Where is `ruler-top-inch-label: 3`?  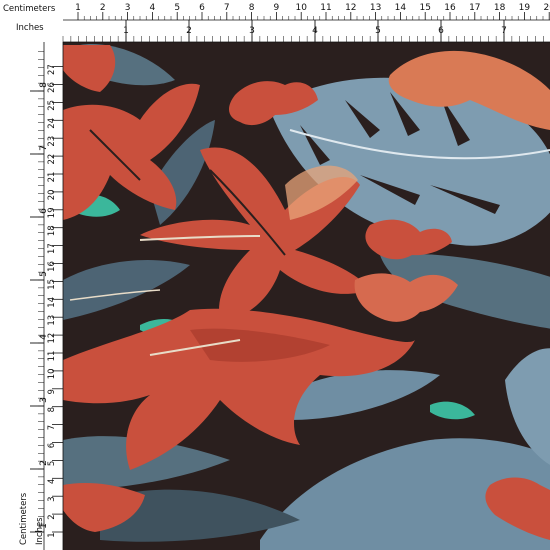
ruler-top-inch-label: 3 is located at coordinates (252, 31).